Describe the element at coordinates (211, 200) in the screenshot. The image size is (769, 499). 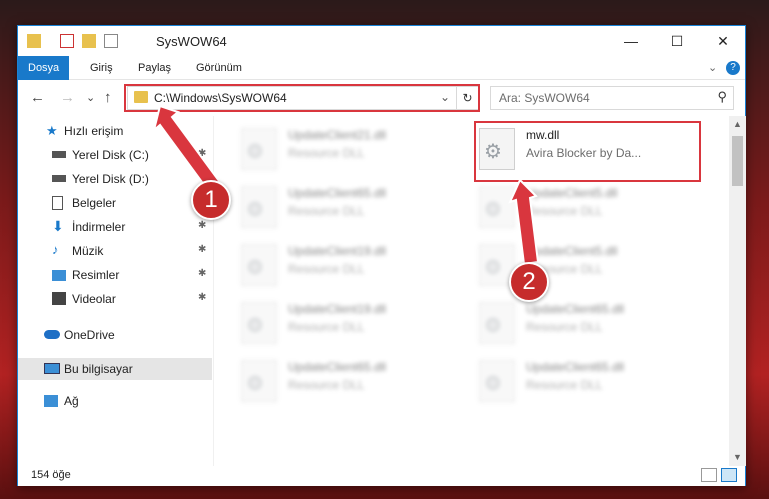
I see `callout-one: 1` at that location.